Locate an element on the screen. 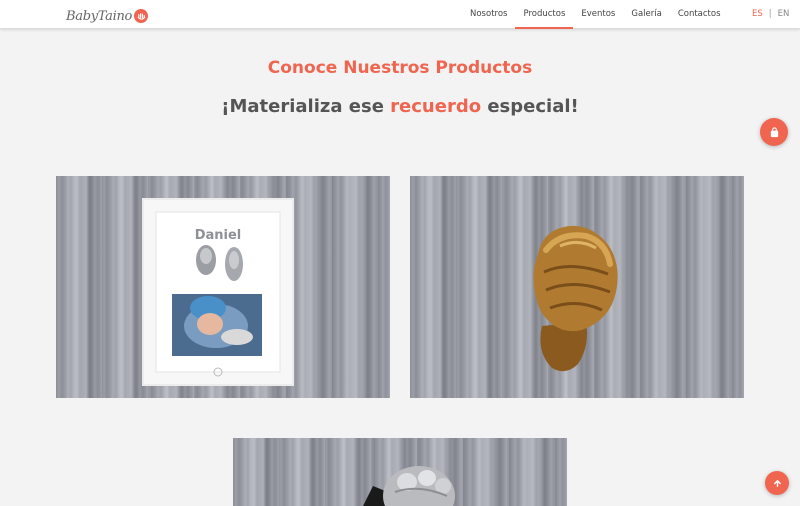 This screenshot has width=800, height=506. nav-item-contactos: Contactos is located at coordinates (699, 14).